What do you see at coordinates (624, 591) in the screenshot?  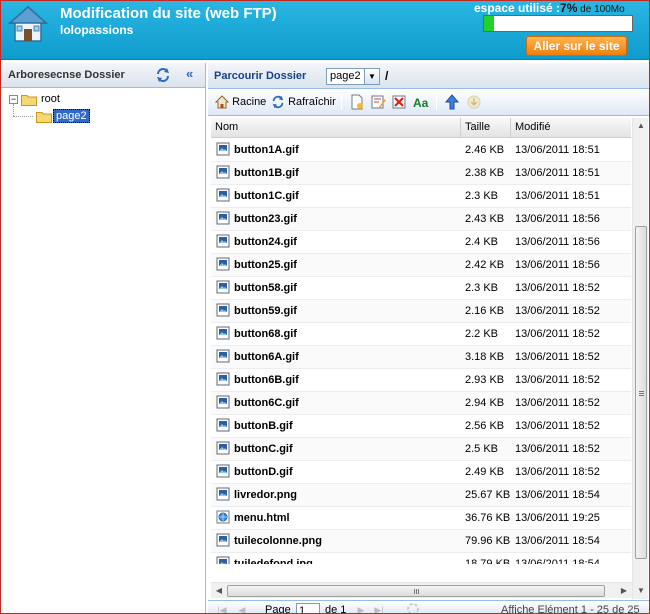 I see `scroll-right-icon: ▶` at bounding box center [624, 591].